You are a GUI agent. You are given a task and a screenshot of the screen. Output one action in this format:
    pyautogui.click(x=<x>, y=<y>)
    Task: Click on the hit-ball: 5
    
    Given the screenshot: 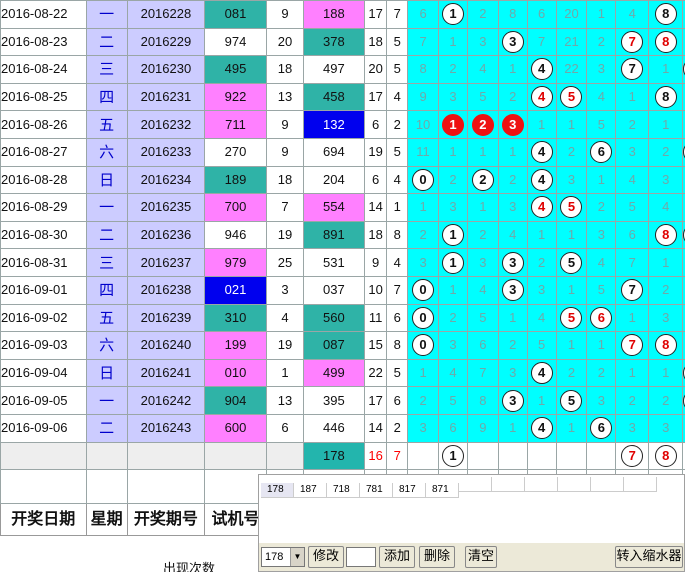 What is the action you would take?
    pyautogui.click(x=571, y=317)
    